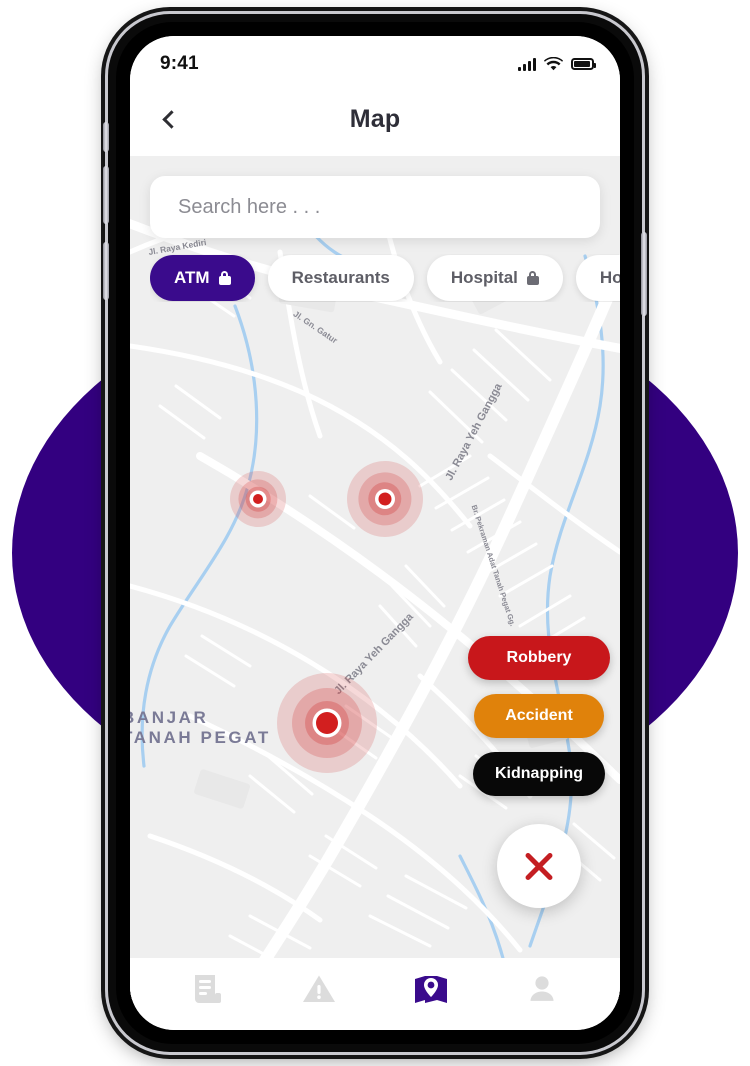 This screenshot has width=750, height=1066. Describe the element at coordinates (539, 716) in the screenshot. I see `report-accident-button: Accident` at that location.